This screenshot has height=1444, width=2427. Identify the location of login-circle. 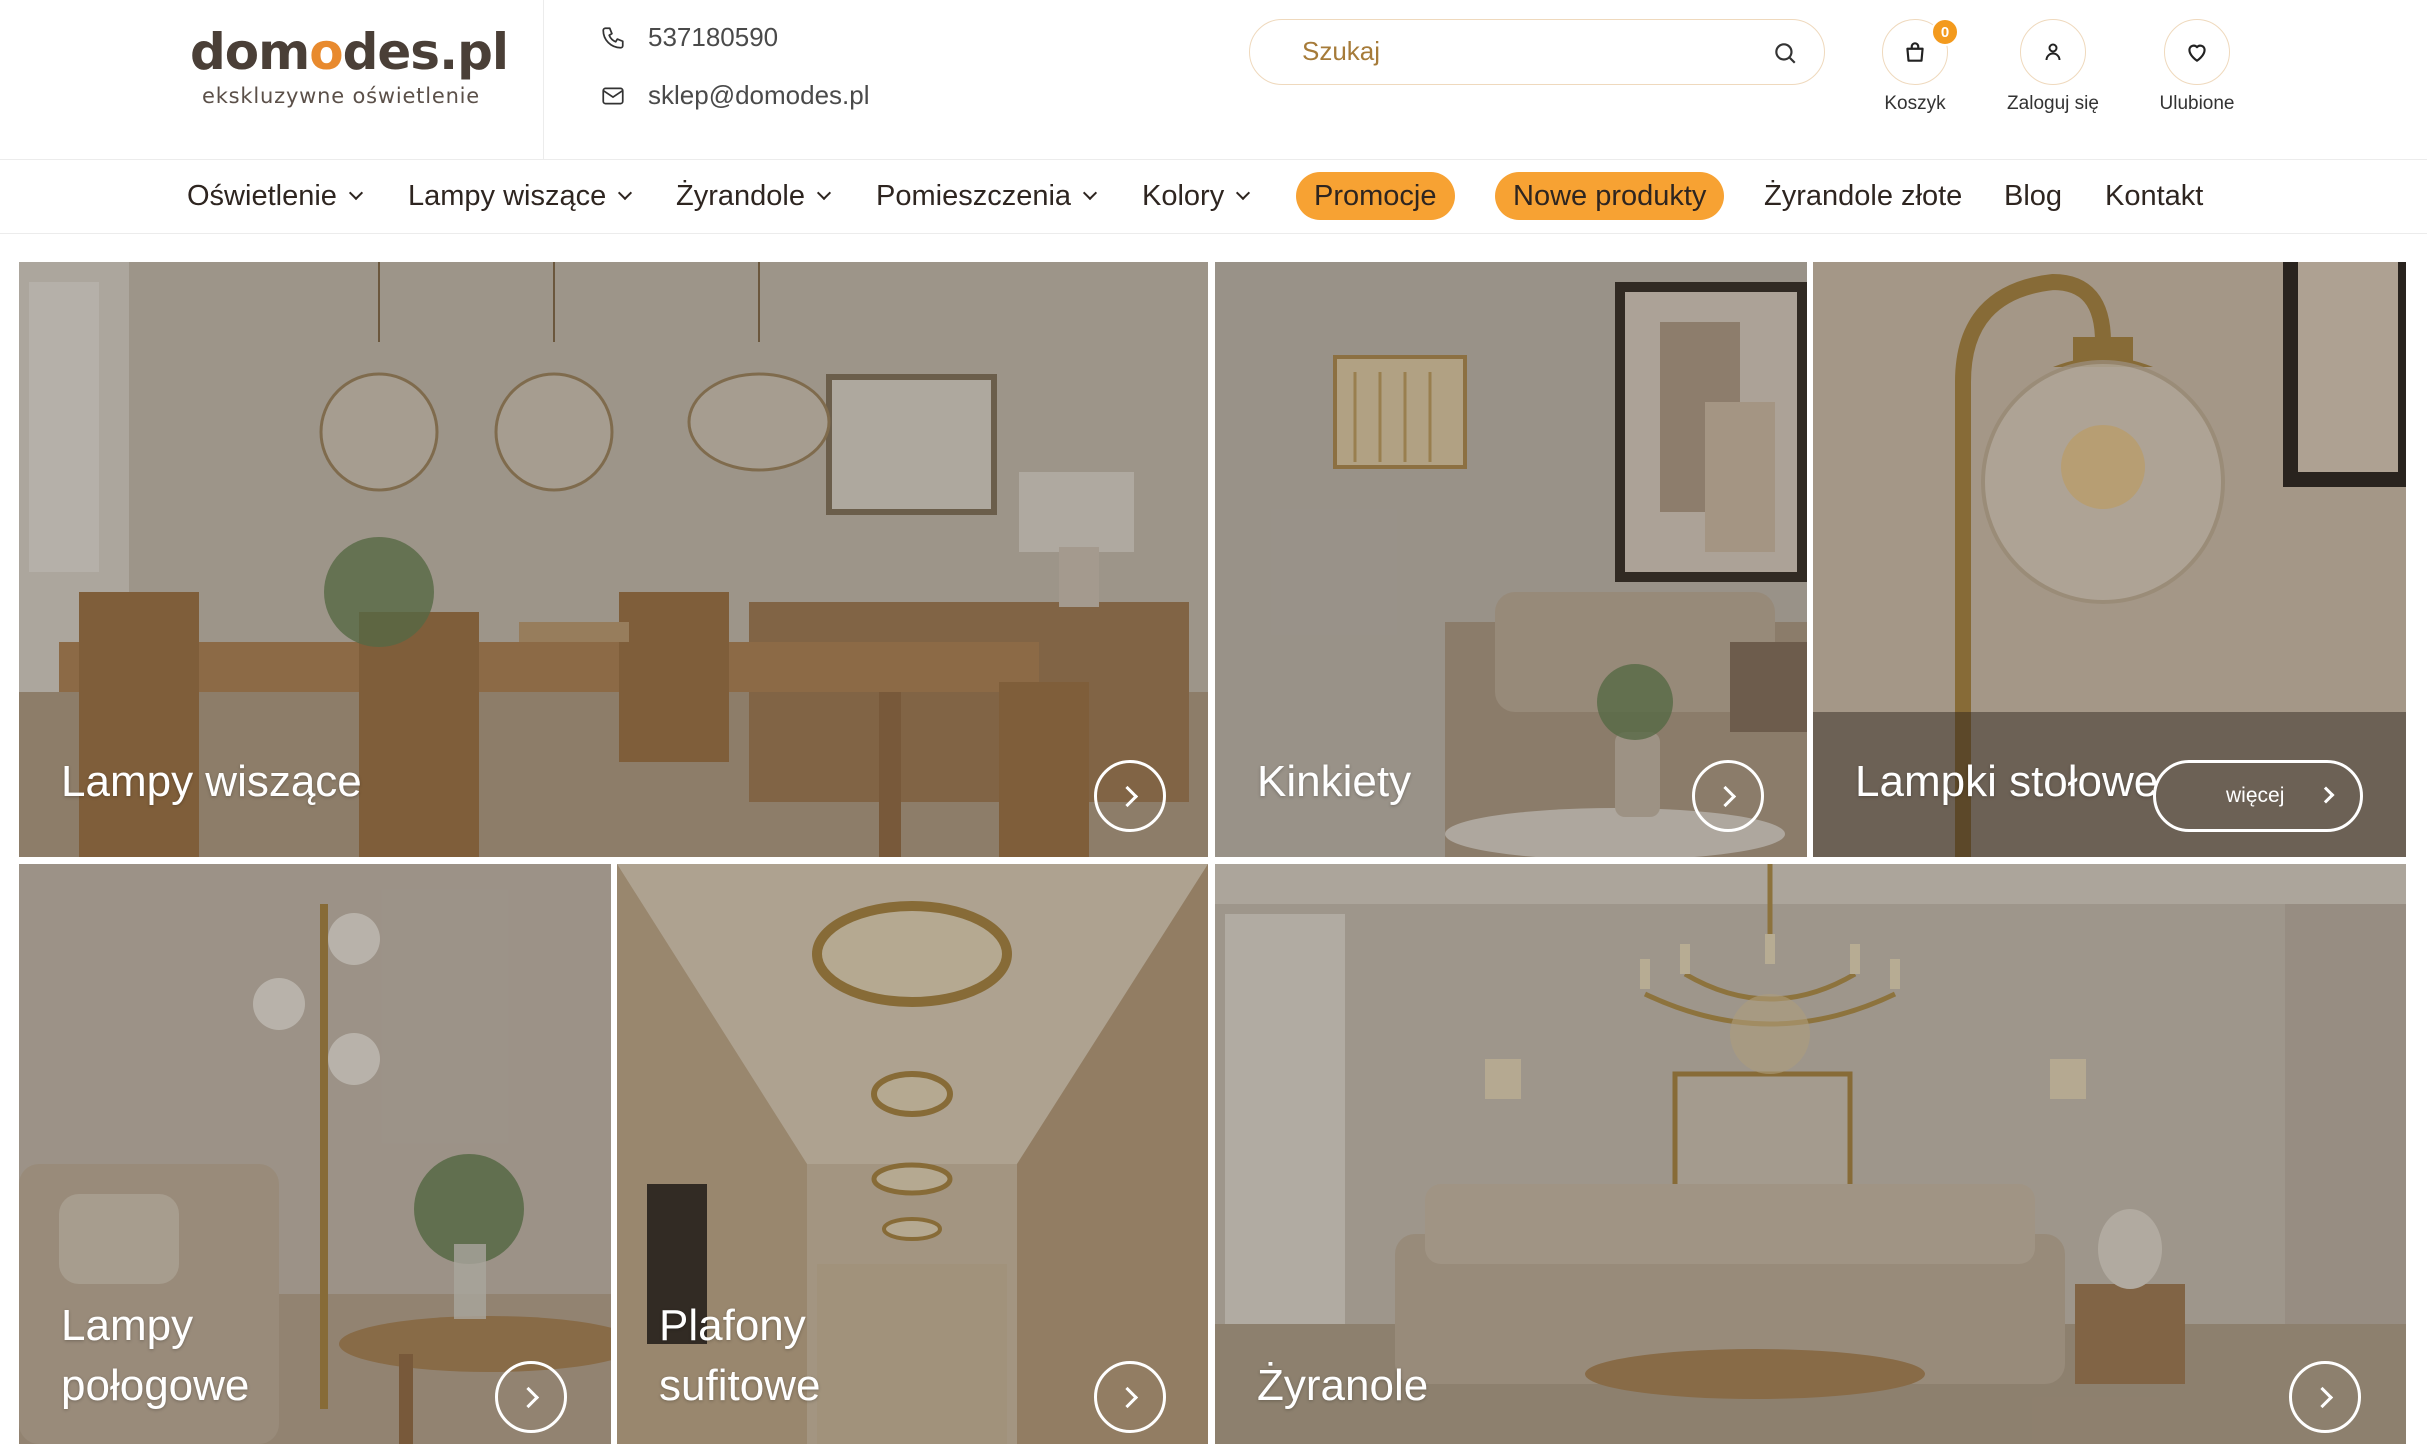
(2053, 52).